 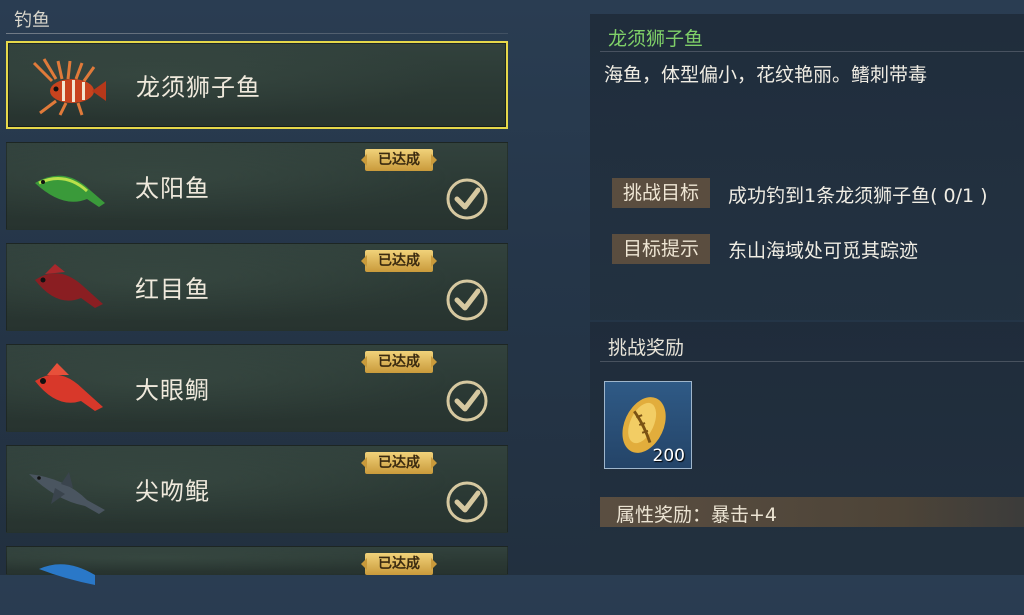 What do you see at coordinates (668, 456) in the screenshot?
I see `reward-count: 200` at bounding box center [668, 456].